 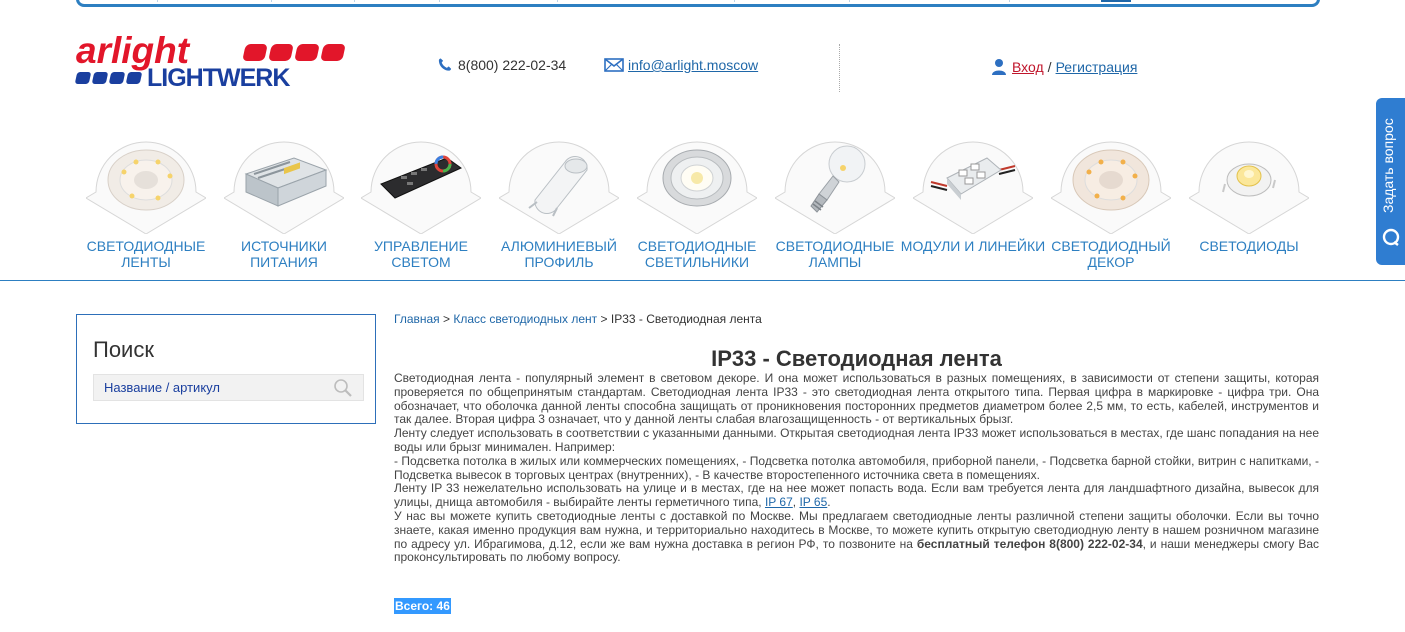 What do you see at coordinates (421, 254) in the screenshot?
I see `category-label: Управление светом` at bounding box center [421, 254].